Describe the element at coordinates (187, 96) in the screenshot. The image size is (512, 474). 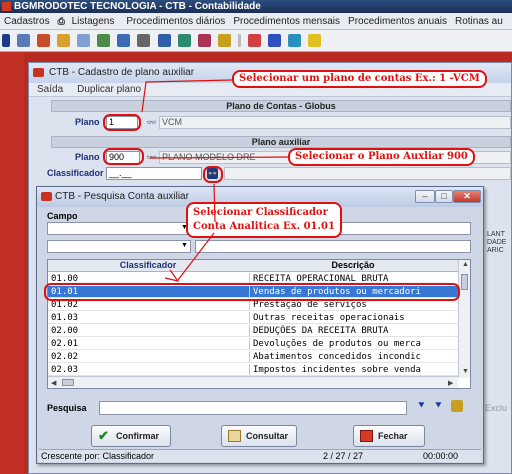
I see `arrow-to-plano` at that location.